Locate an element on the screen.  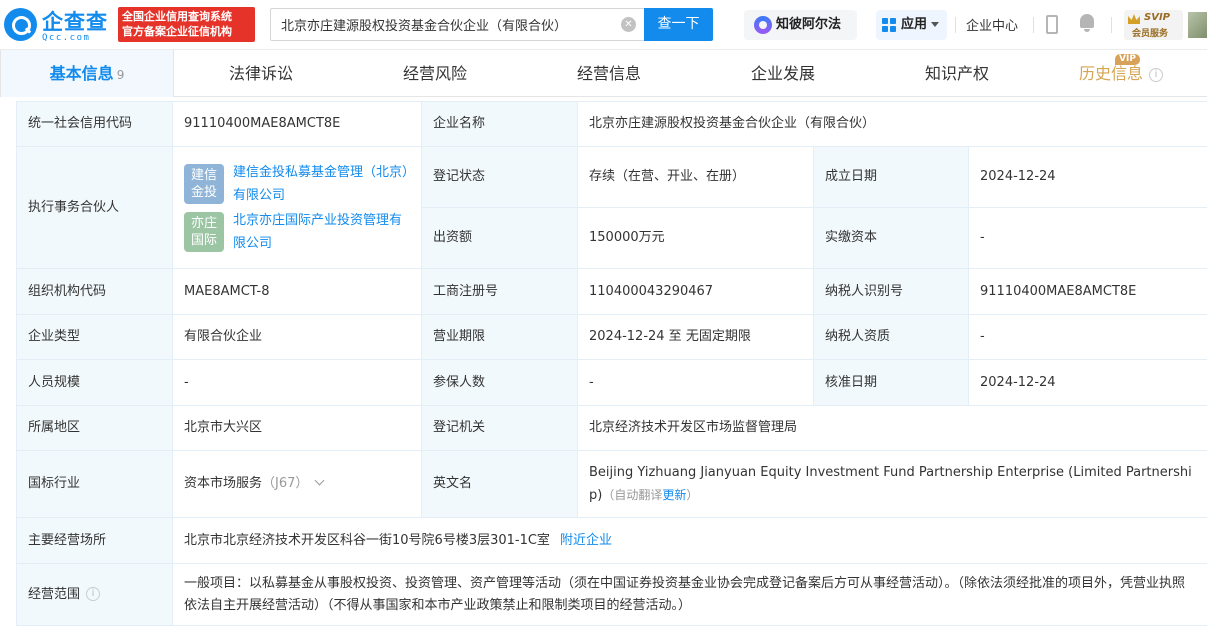
org-code-label: 组织机构代码 is located at coordinates (94, 291).